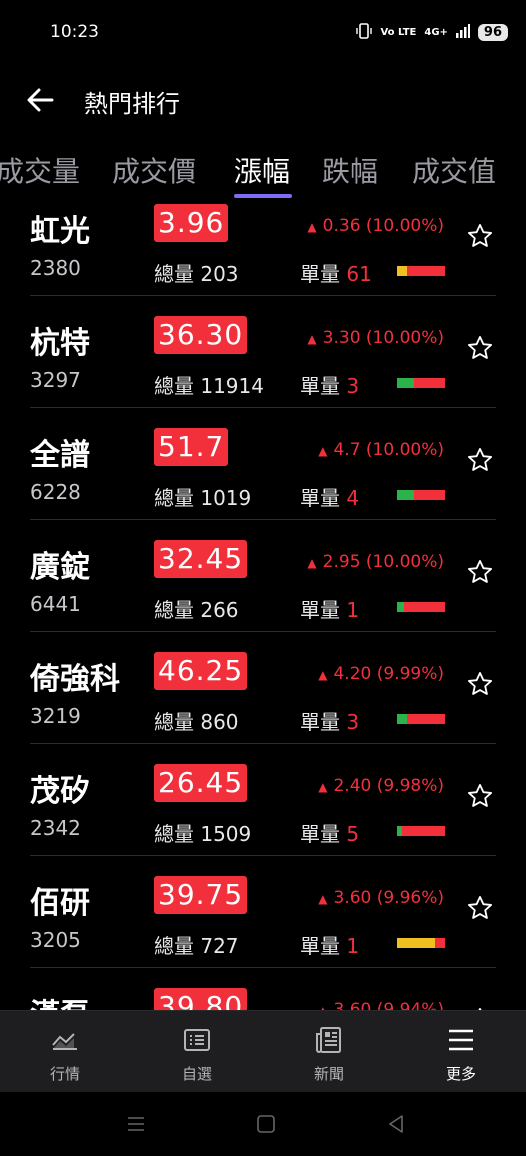 Image resolution: width=526 pixels, height=1156 pixels. I want to click on total-volume-value: 203, so click(219, 274).